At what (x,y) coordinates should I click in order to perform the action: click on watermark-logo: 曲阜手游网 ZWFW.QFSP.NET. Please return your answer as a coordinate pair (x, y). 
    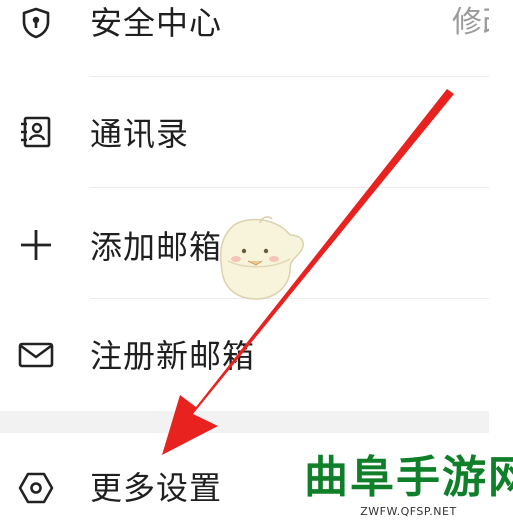
    Looking at the image, I should click on (408, 486).